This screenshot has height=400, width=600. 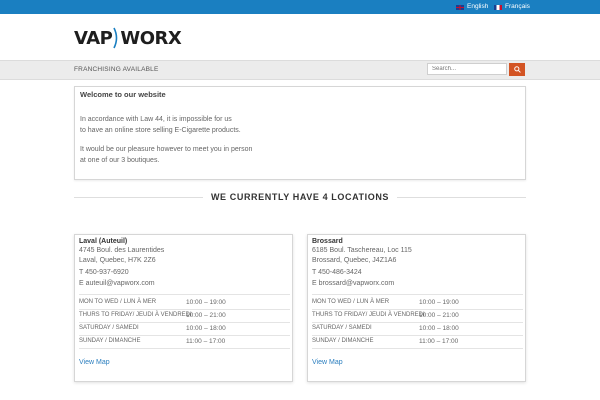 I want to click on top-bar: English Français, so click(x=300, y=7).